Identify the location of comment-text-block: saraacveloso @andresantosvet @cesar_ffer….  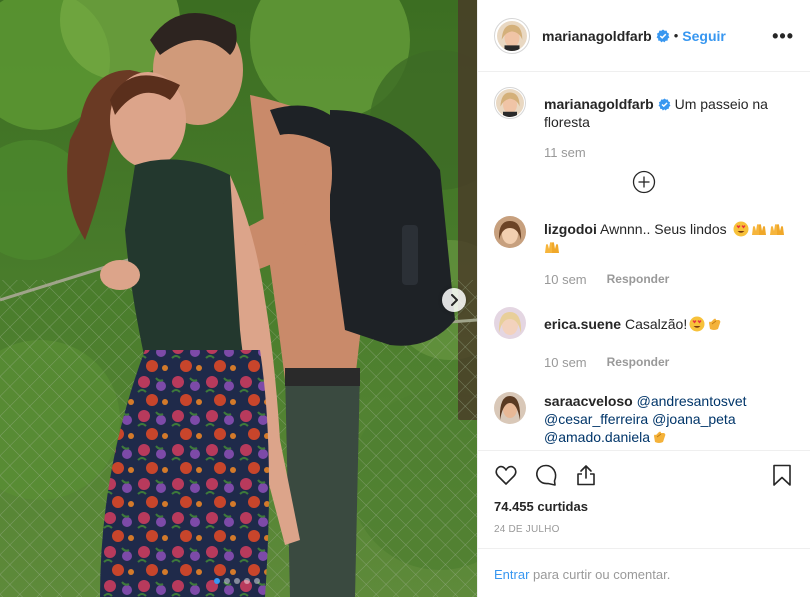
(645, 419).